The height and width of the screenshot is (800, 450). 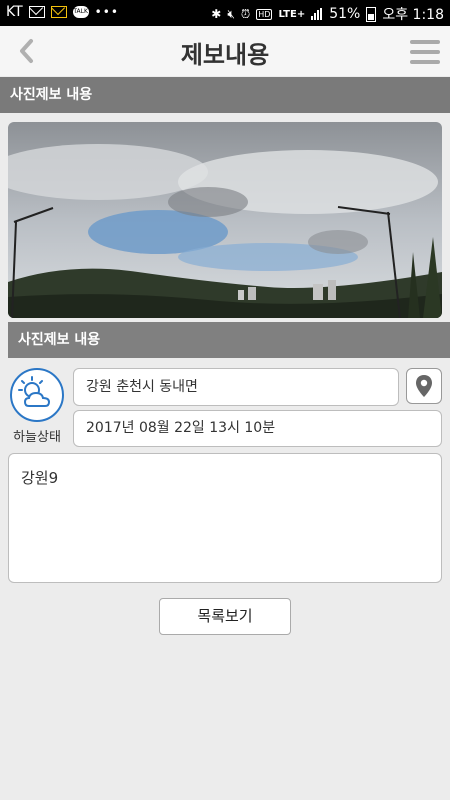 What do you see at coordinates (225, 95) in the screenshot?
I see `photo-section-header: 사진제보 내용` at bounding box center [225, 95].